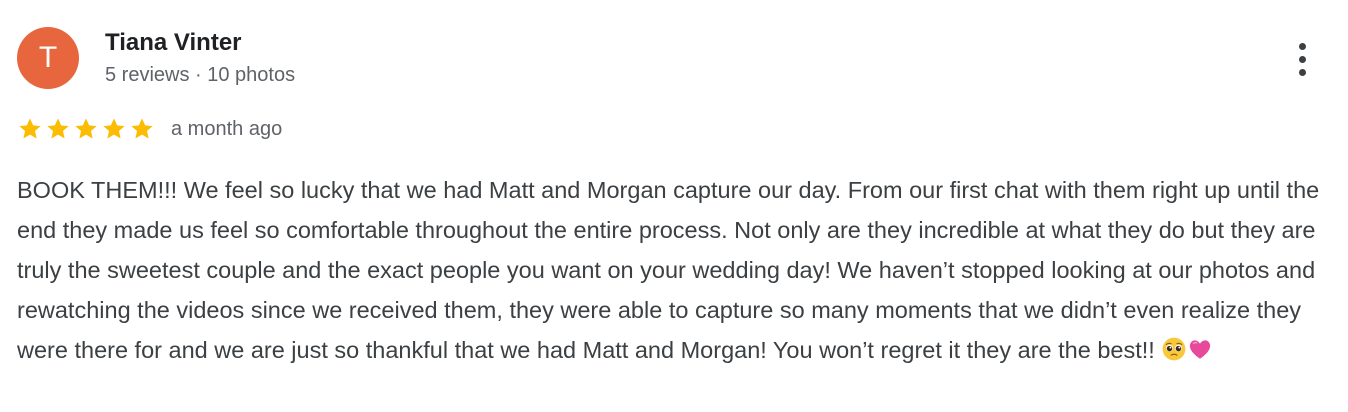  Describe the element at coordinates (173, 43) in the screenshot. I see `reviewer-name: Tiana Vinter` at that location.